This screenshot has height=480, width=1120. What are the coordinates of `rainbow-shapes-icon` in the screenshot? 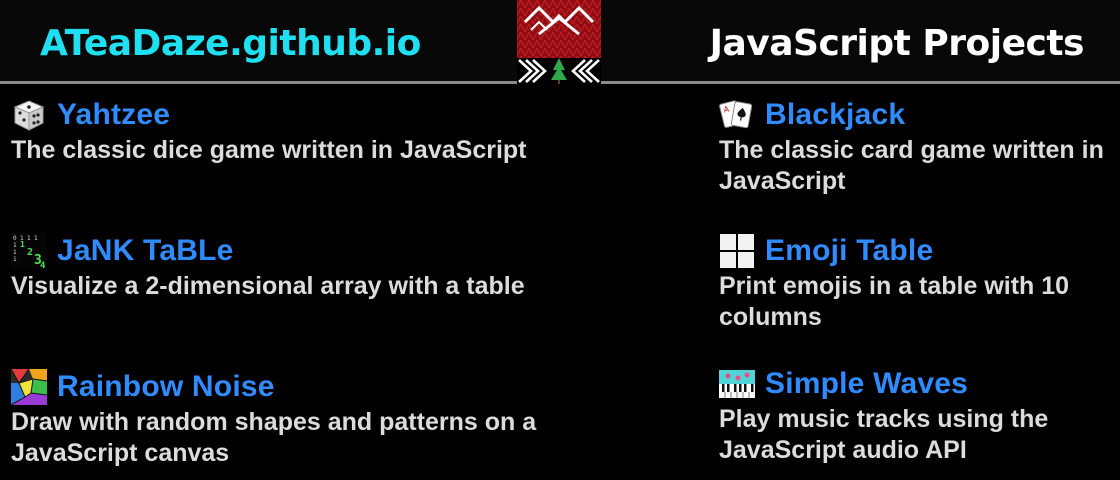 It's located at (29, 387).